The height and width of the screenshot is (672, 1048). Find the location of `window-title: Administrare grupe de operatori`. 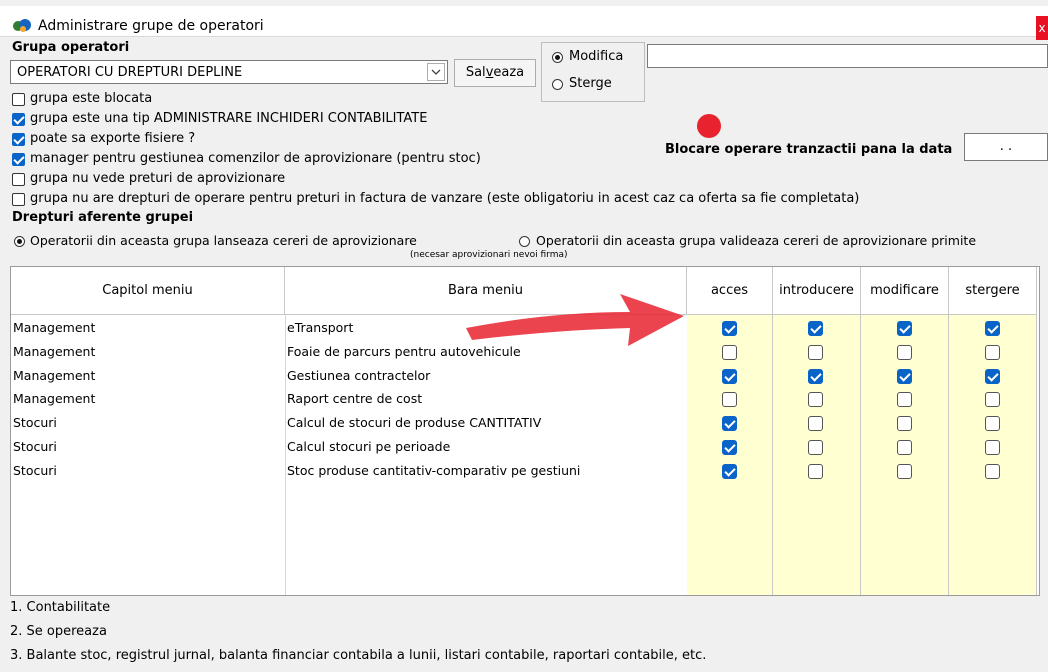

window-title: Administrare grupe de operatori is located at coordinates (151, 26).